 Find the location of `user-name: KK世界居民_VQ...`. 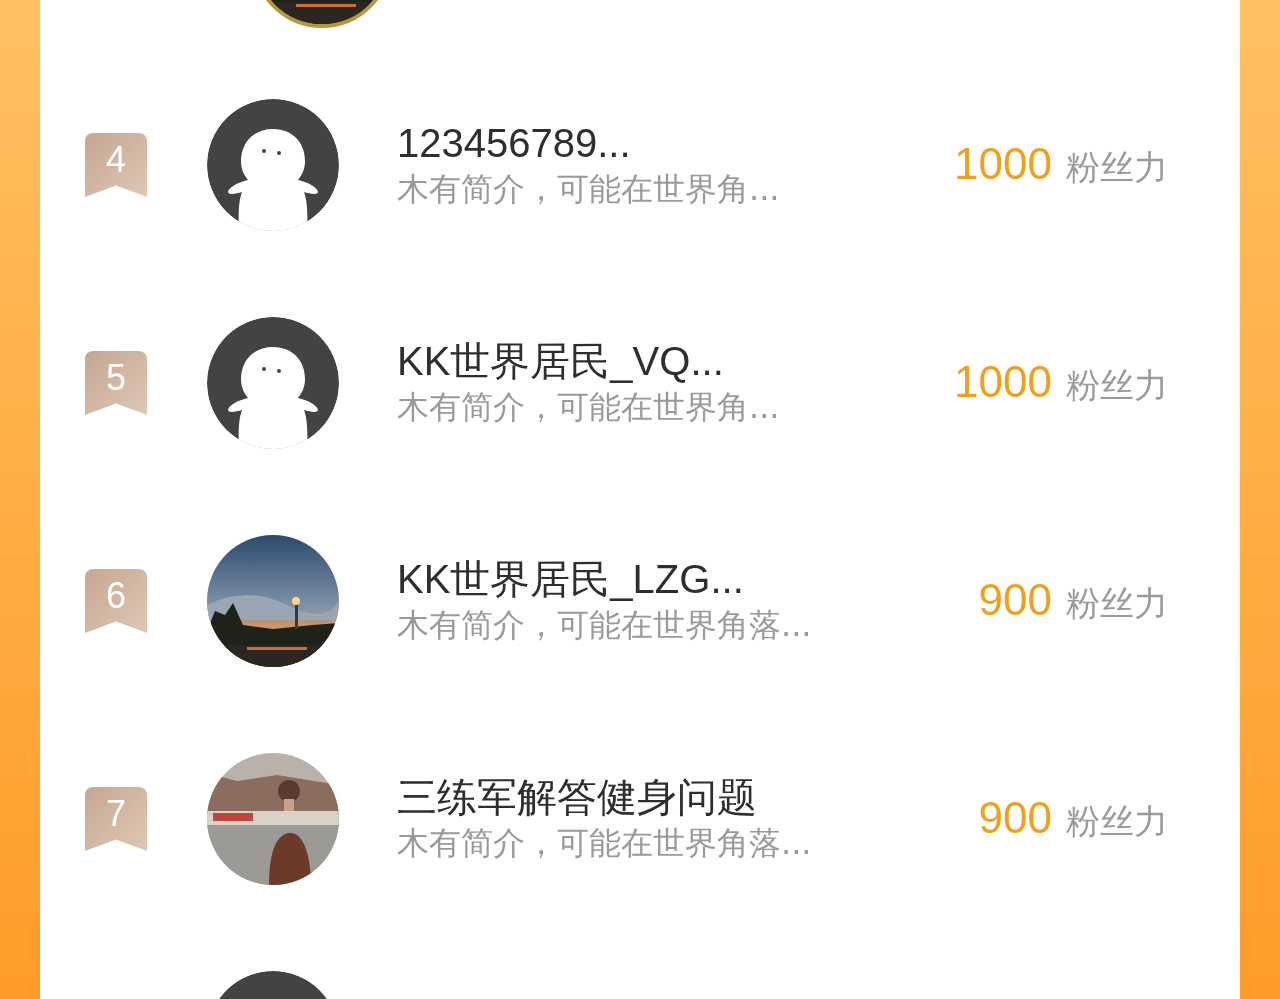

user-name: KK世界居民_VQ... is located at coordinates (561, 361).